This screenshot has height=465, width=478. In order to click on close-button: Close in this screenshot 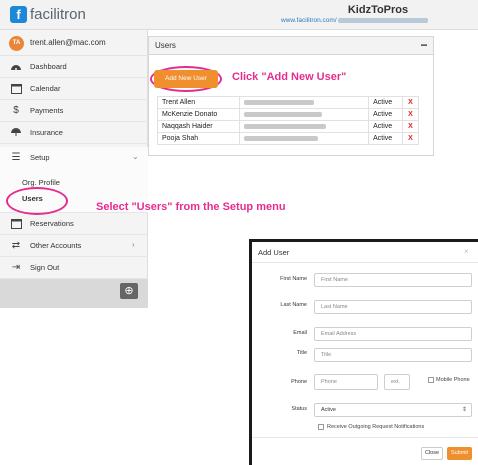, I will do `click(432, 453)`.